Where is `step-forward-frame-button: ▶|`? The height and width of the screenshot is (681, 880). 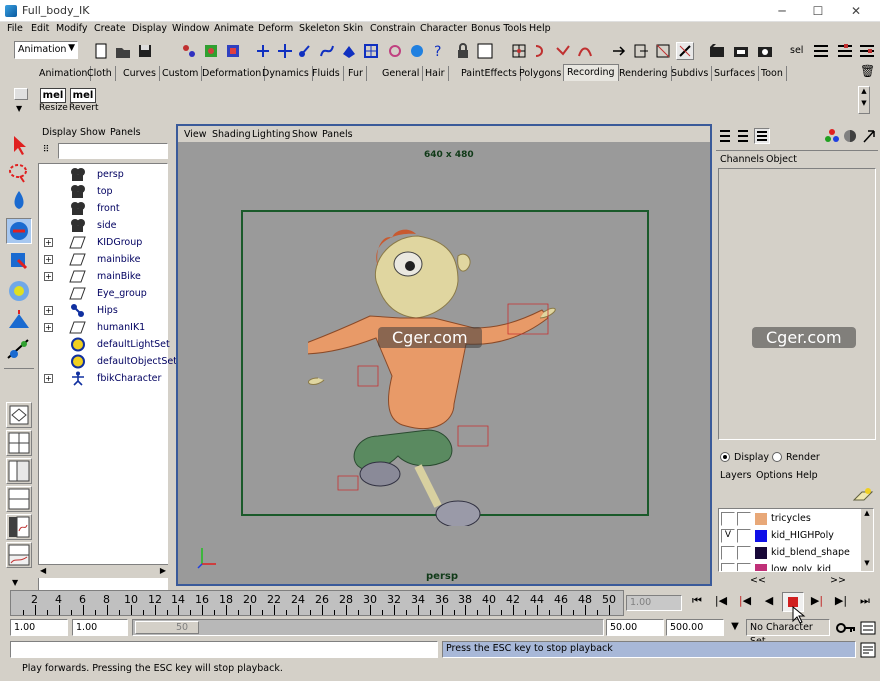
step-forward-frame-button: ▶| is located at coordinates (841, 602).